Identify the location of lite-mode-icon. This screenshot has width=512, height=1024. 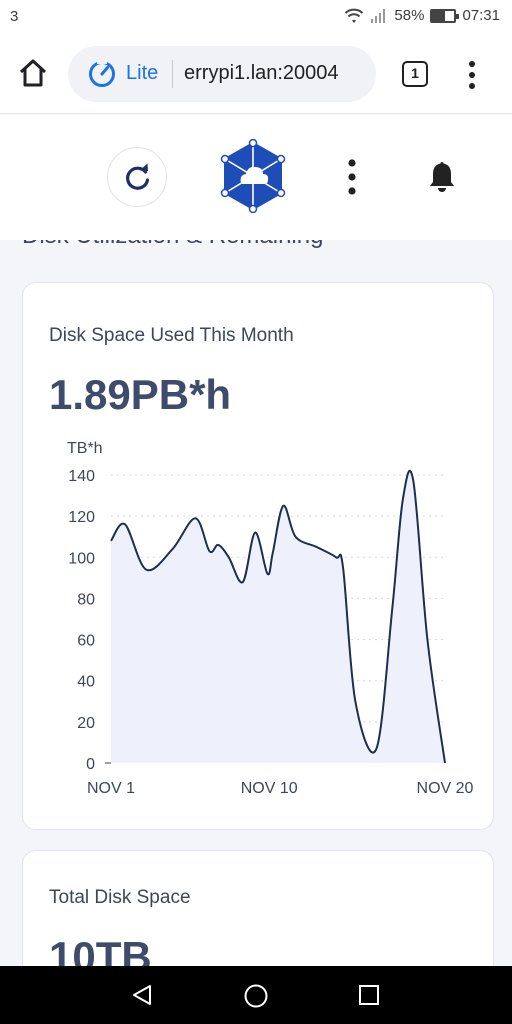
(102, 74).